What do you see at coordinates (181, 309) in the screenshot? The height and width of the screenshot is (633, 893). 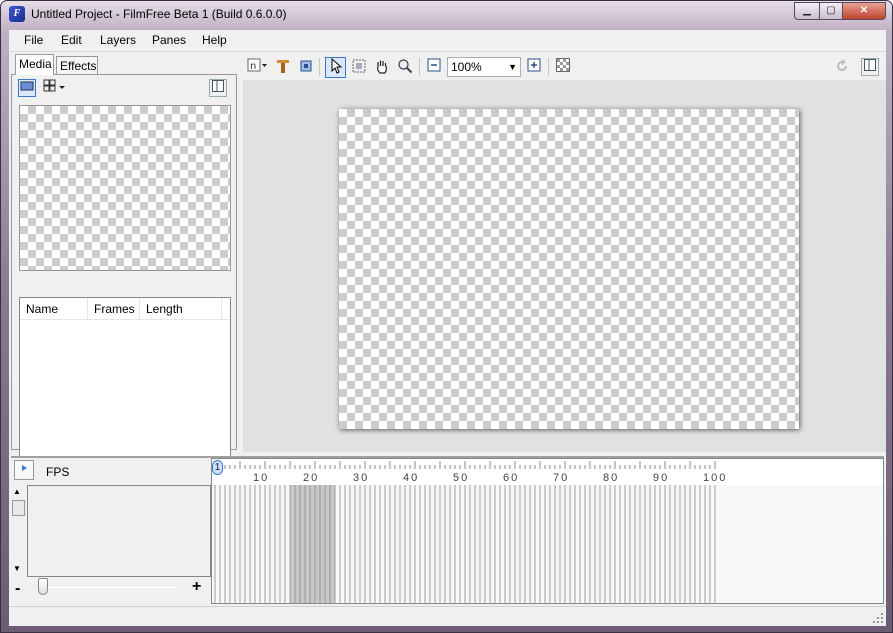 I see `column-length: Length` at bounding box center [181, 309].